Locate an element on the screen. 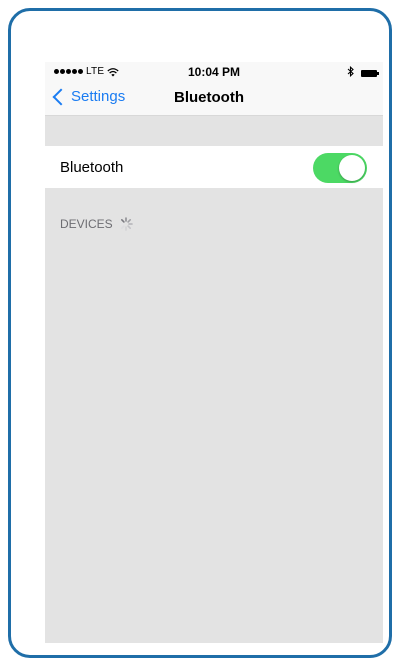 This screenshot has width=406, height=669. bluetooth-icon is located at coordinates (351, 72).